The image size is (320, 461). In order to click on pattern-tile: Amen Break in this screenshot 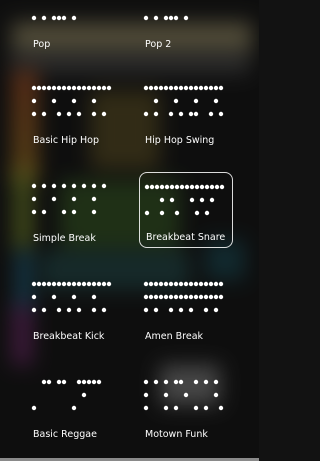, I will do `click(186, 308)`.